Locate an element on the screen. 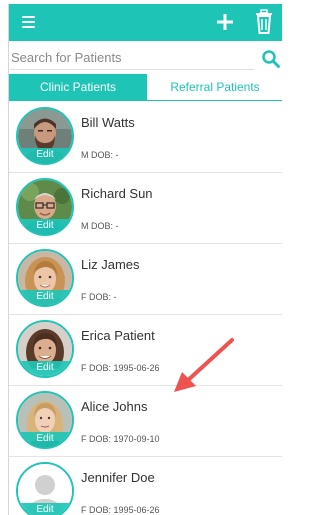 This screenshot has height=515, width=320. tab-referral-patients: Referral Patients is located at coordinates (214, 87).